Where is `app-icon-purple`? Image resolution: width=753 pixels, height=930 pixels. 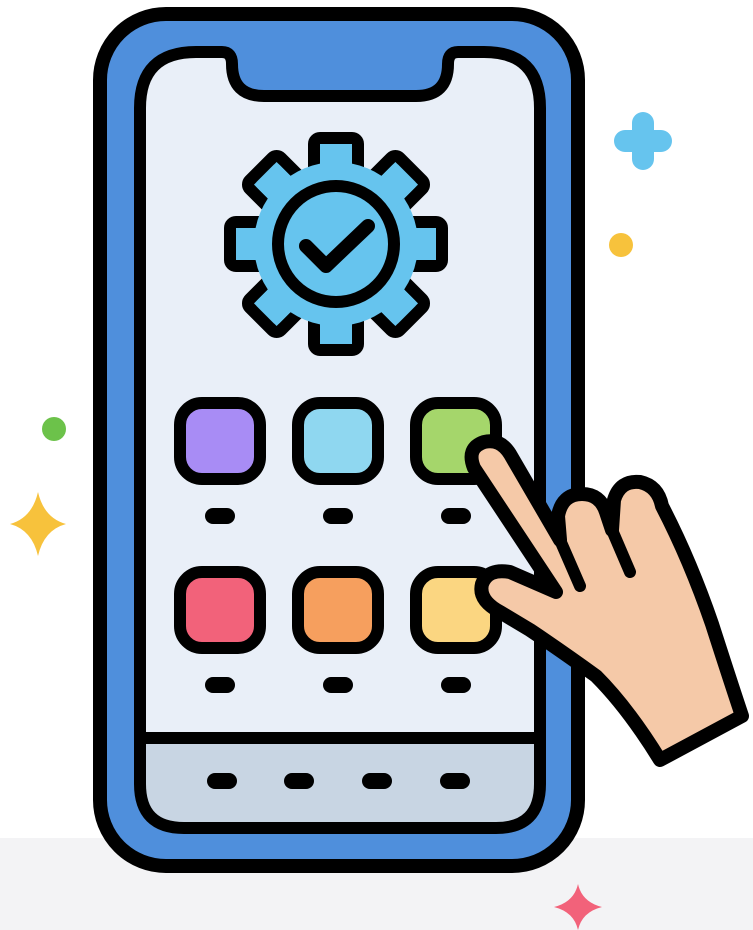 app-icon-purple is located at coordinates (220, 441).